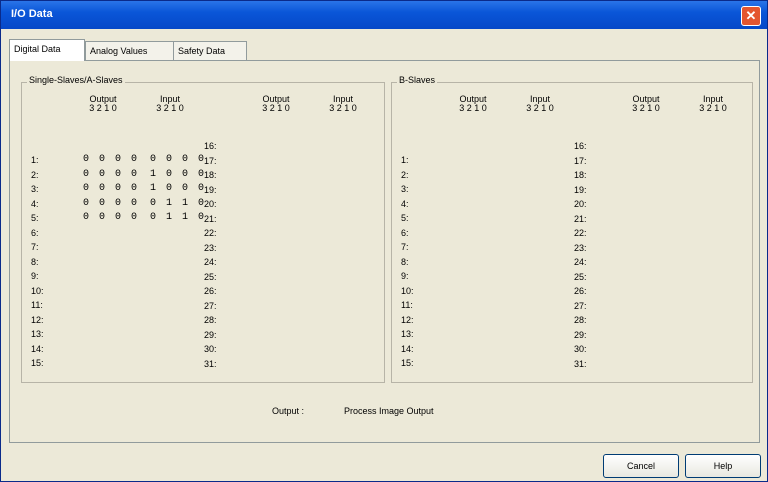  Describe the element at coordinates (580, 160) in the screenshot. I see `slave-label: 17:` at that location.